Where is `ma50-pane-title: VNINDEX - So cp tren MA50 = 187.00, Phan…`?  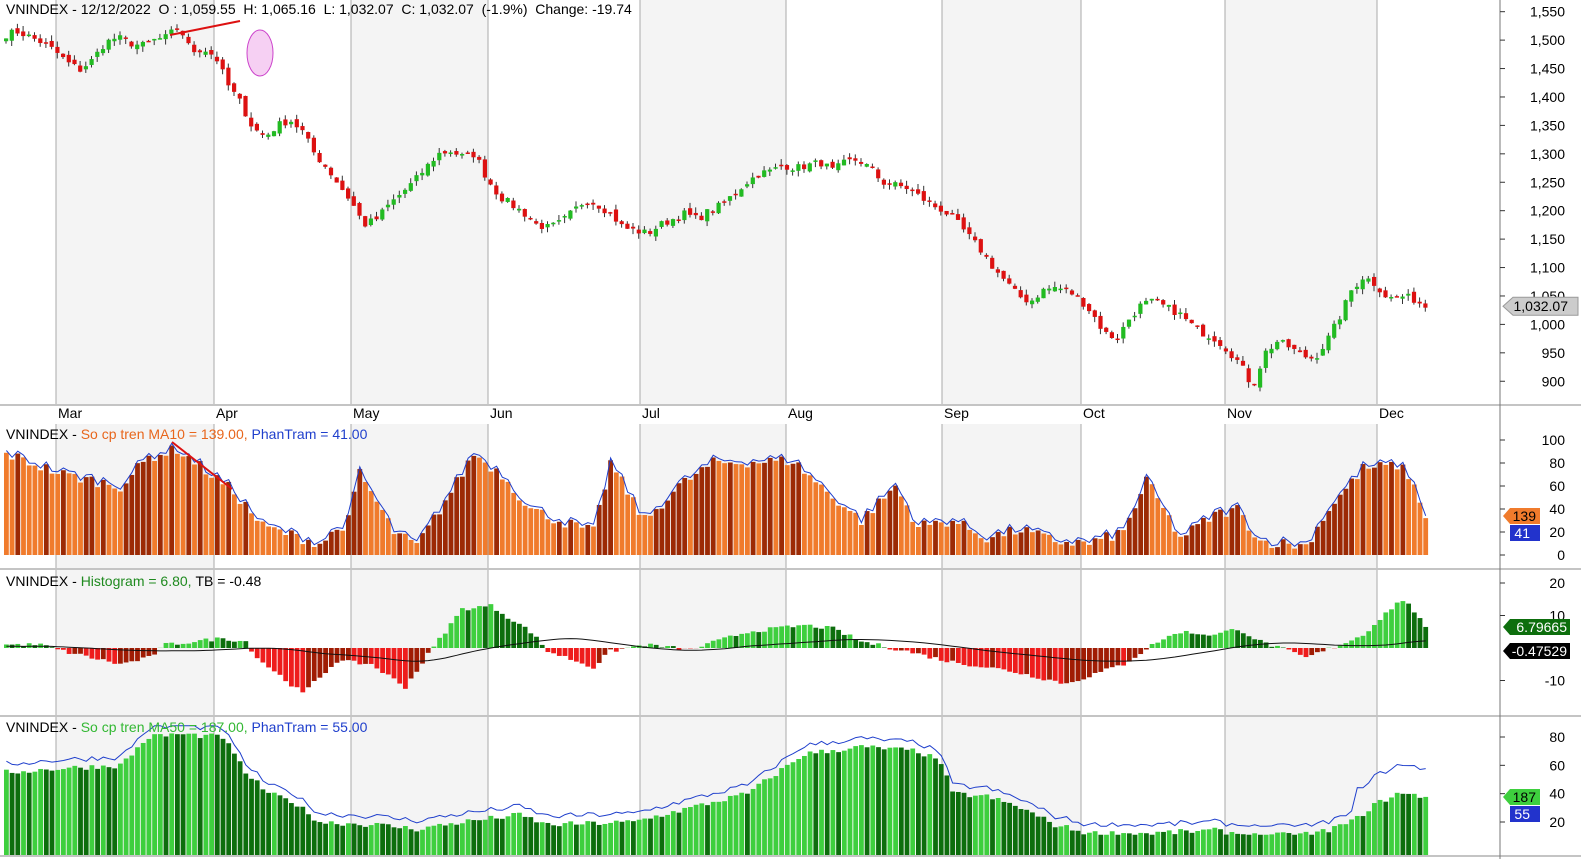 ma50-pane-title: VNINDEX - So cp tren MA50 = 187.00, Phan… is located at coordinates (186, 727).